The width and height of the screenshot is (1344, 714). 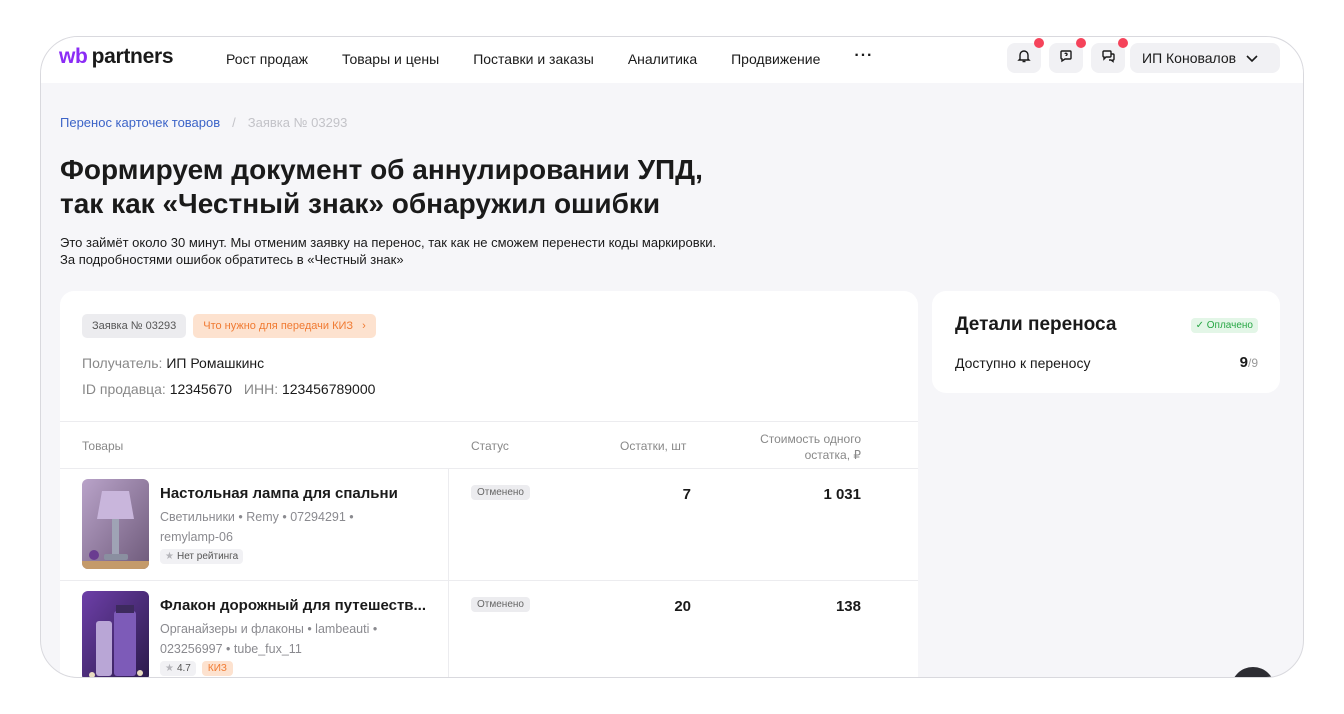 I want to click on help-chat-icon, so click(x=1066, y=58).